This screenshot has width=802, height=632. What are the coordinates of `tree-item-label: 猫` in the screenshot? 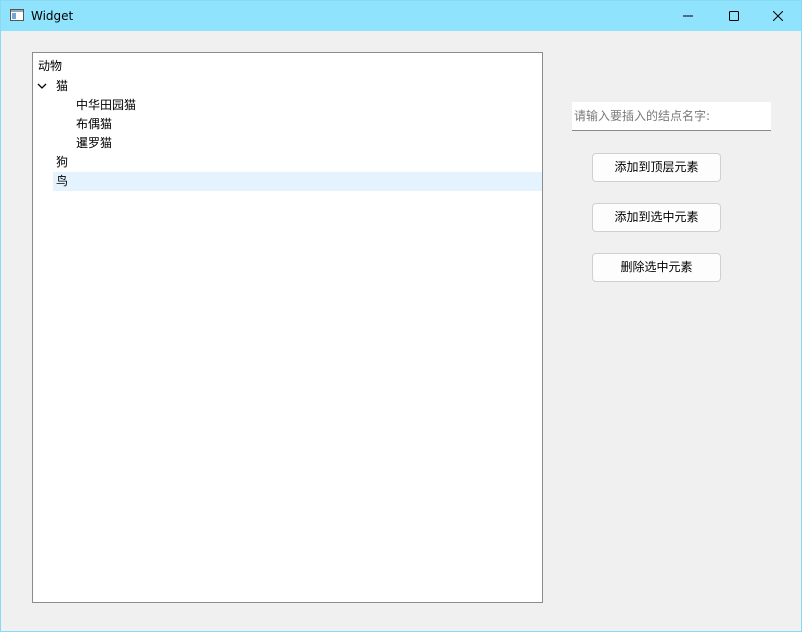 It's located at (62, 86).